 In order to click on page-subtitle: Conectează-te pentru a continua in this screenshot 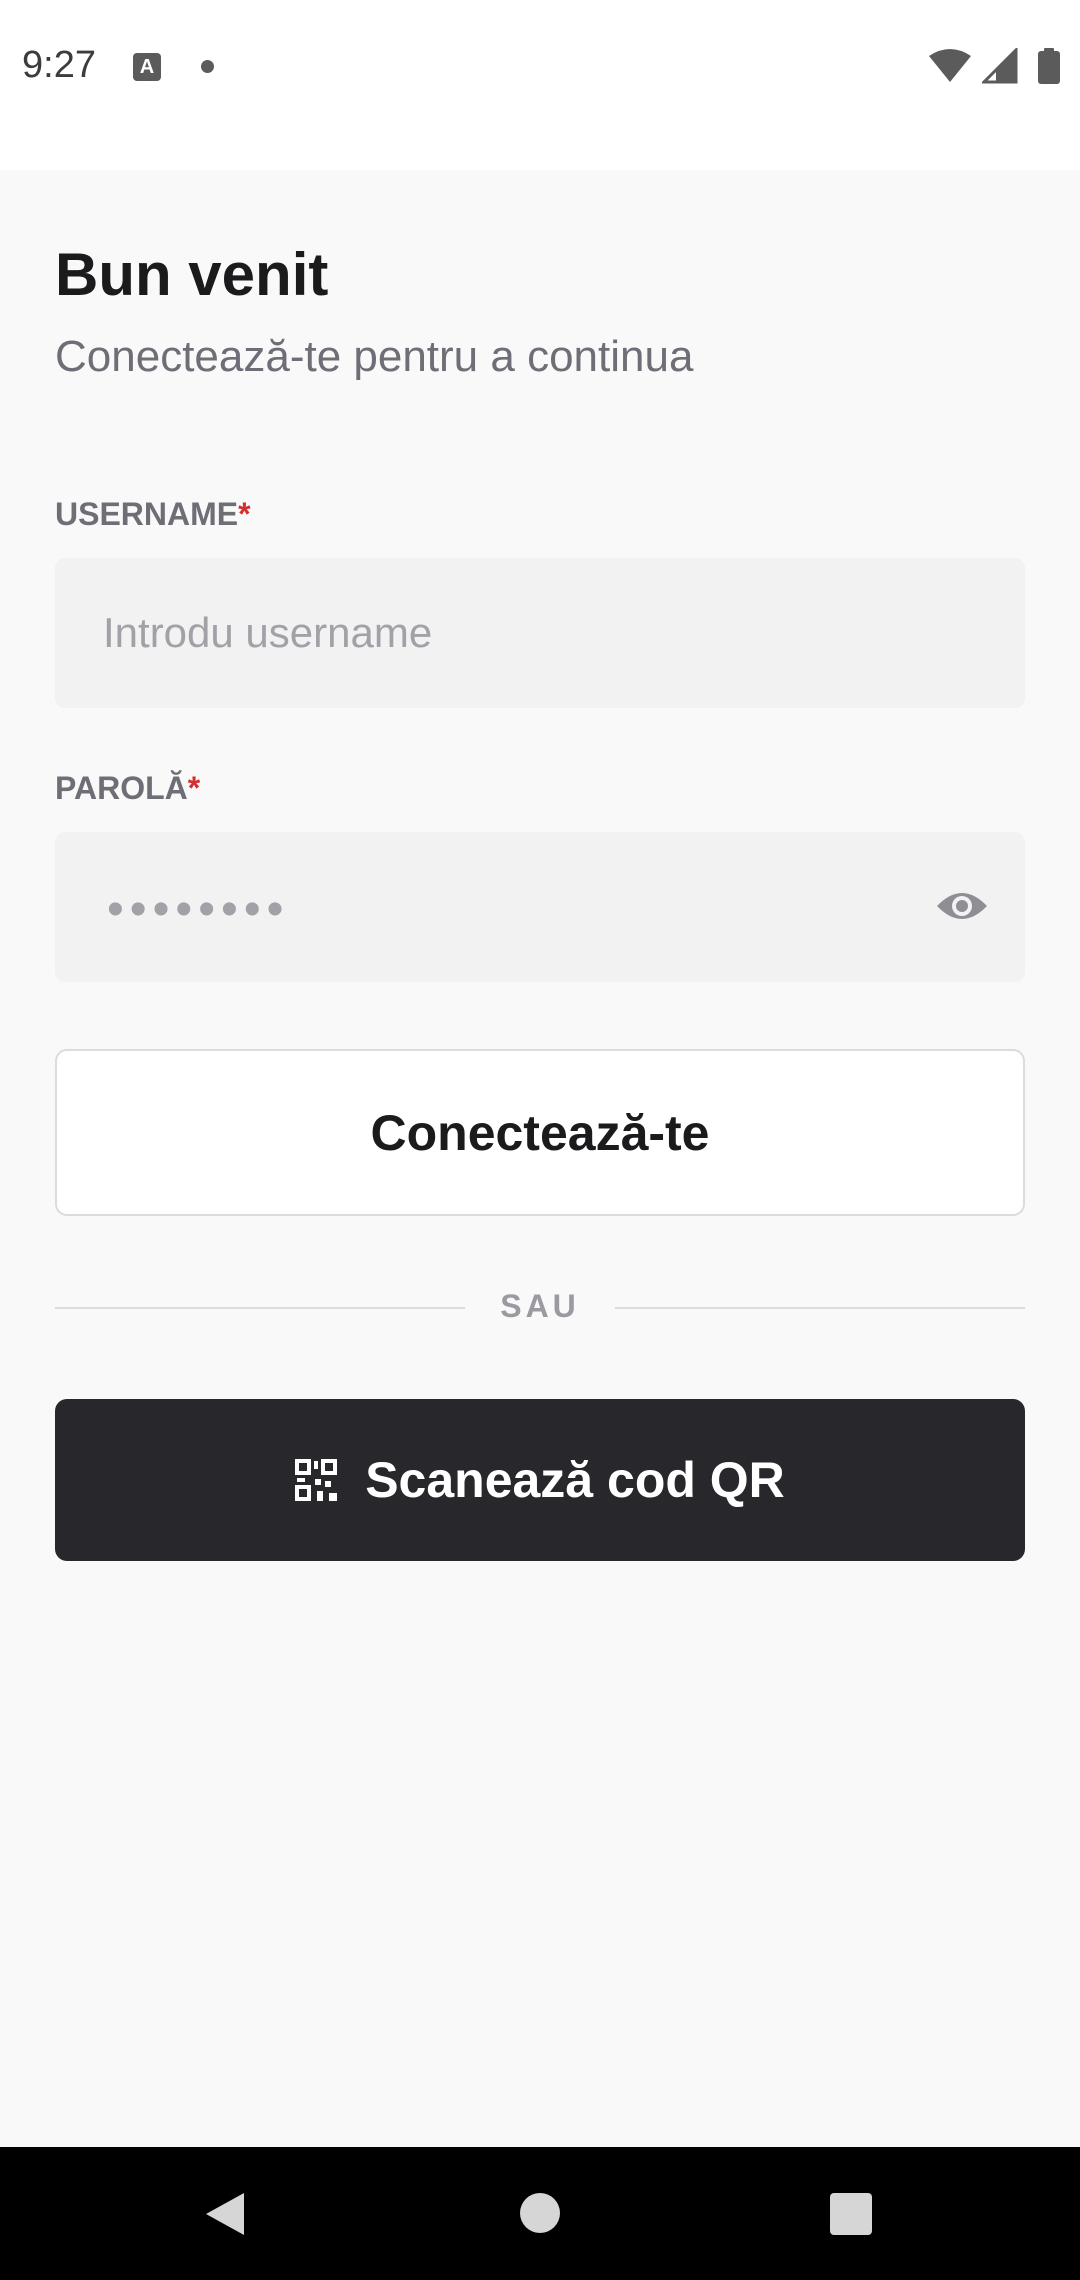, I will do `click(374, 356)`.